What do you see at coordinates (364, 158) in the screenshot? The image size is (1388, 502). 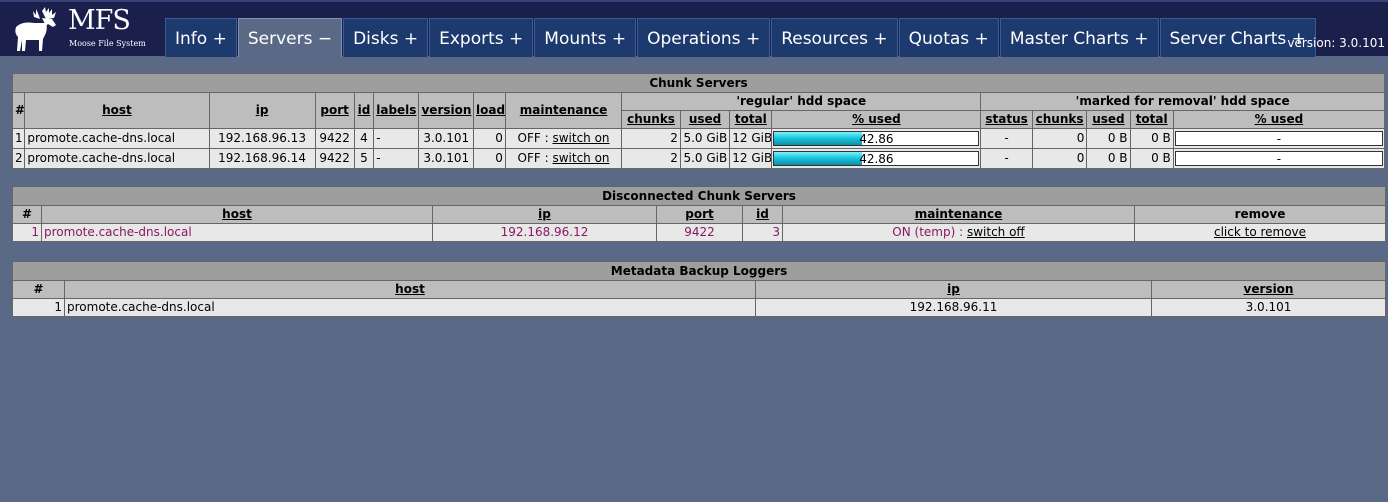 I see `row-id: 5` at bounding box center [364, 158].